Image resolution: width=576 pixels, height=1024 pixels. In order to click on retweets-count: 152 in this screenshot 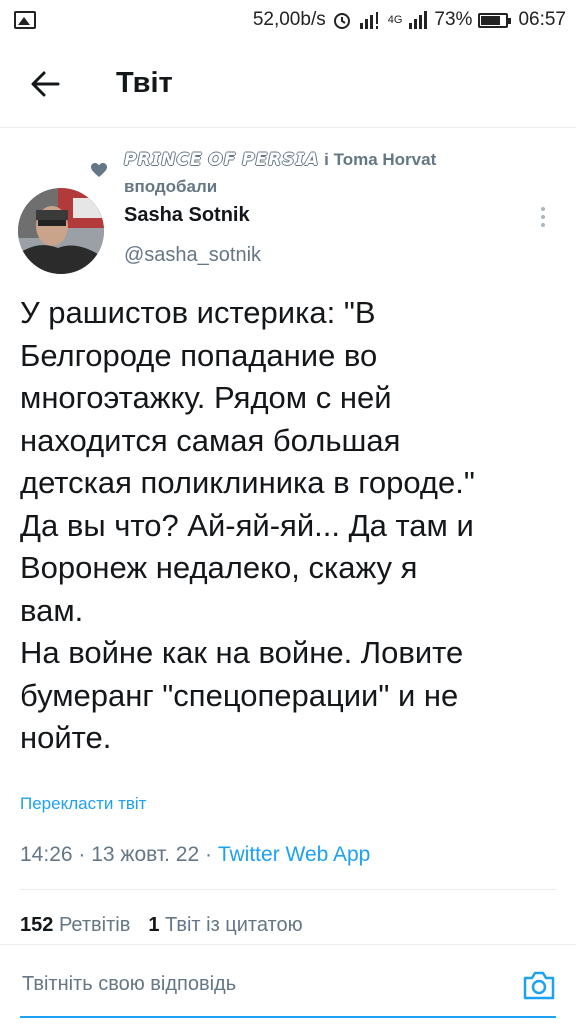, I will do `click(37, 925)`.